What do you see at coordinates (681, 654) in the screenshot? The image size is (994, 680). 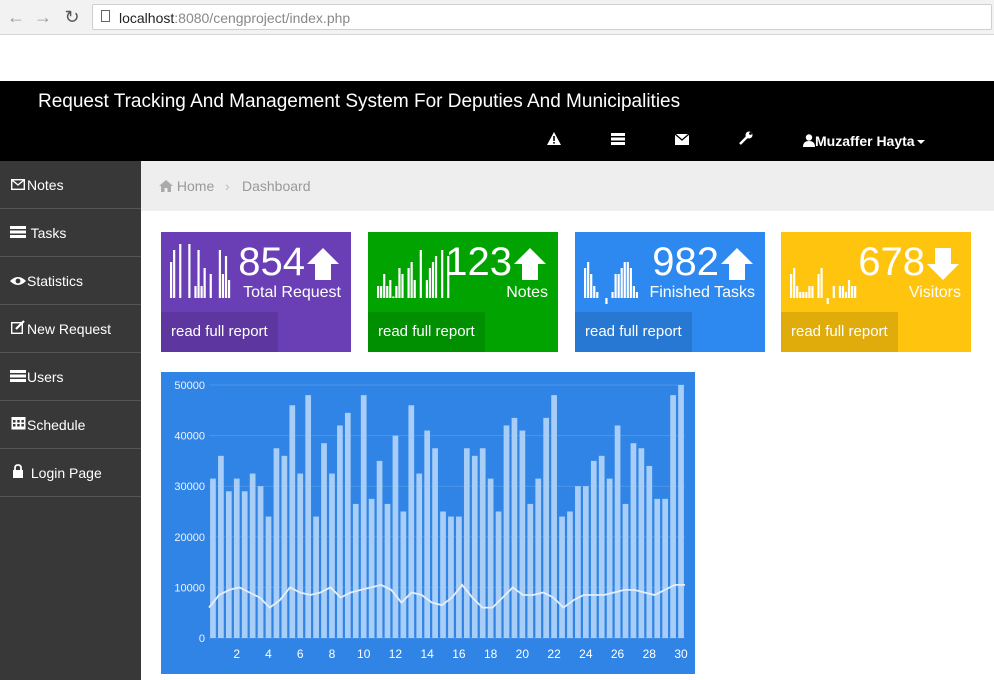 I see `x-tick-label: 30` at bounding box center [681, 654].